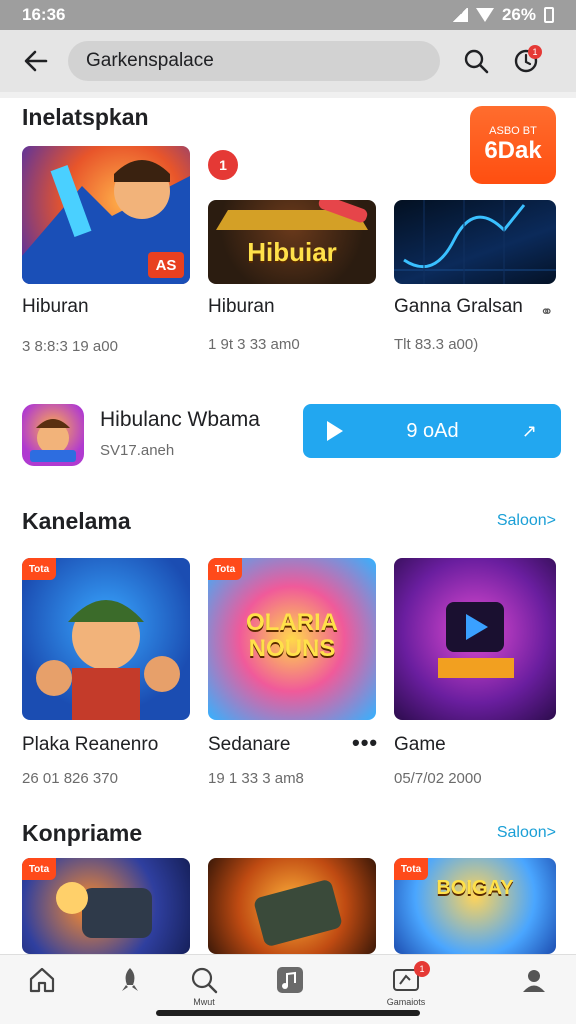  Describe the element at coordinates (475, 888) in the screenshot. I see `thumbnail-title: BOIGAY` at that location.